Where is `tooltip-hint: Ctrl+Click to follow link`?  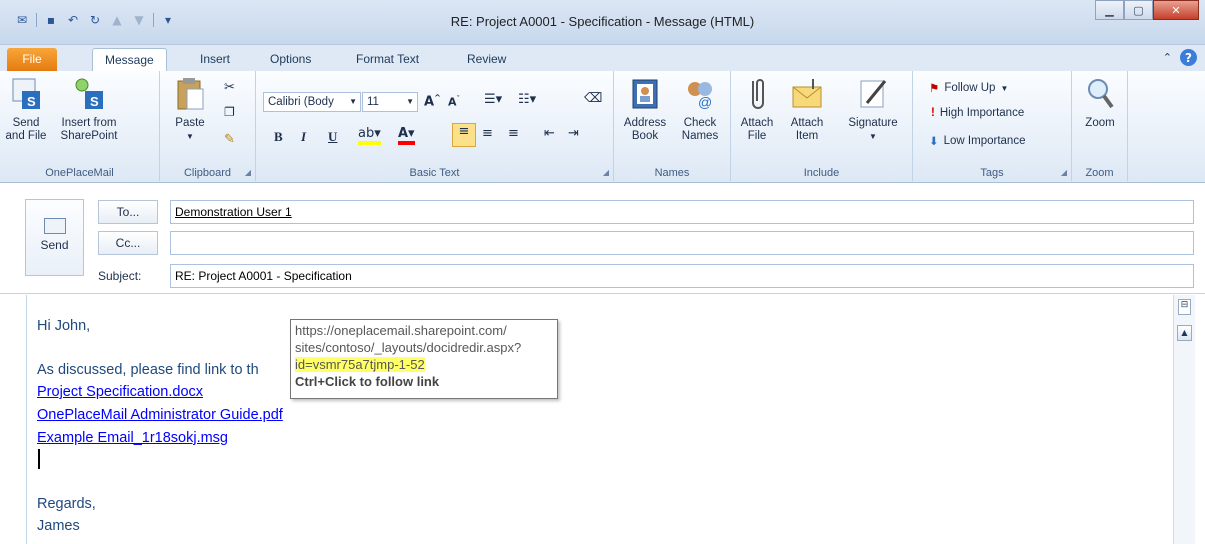
tooltip-hint: Ctrl+Click to follow link is located at coordinates (367, 381).